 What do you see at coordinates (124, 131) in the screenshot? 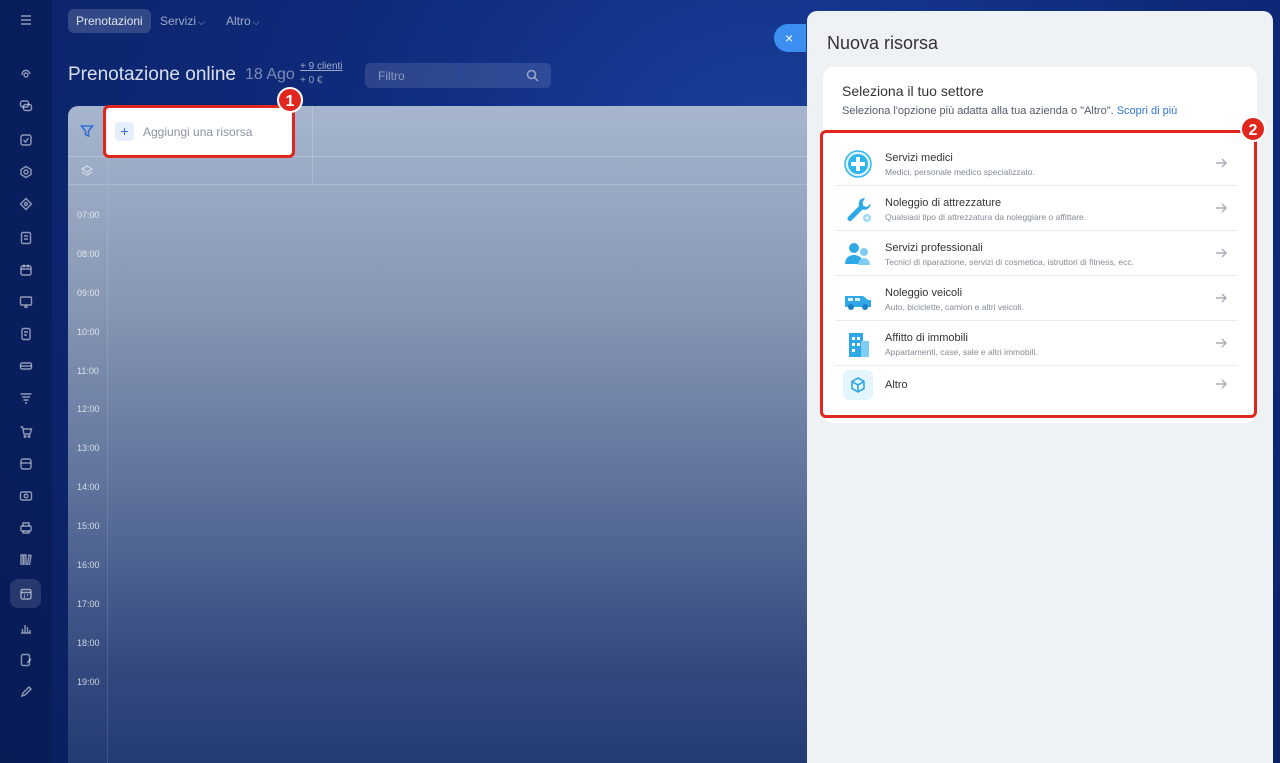
I see `plus-icon: +` at bounding box center [124, 131].